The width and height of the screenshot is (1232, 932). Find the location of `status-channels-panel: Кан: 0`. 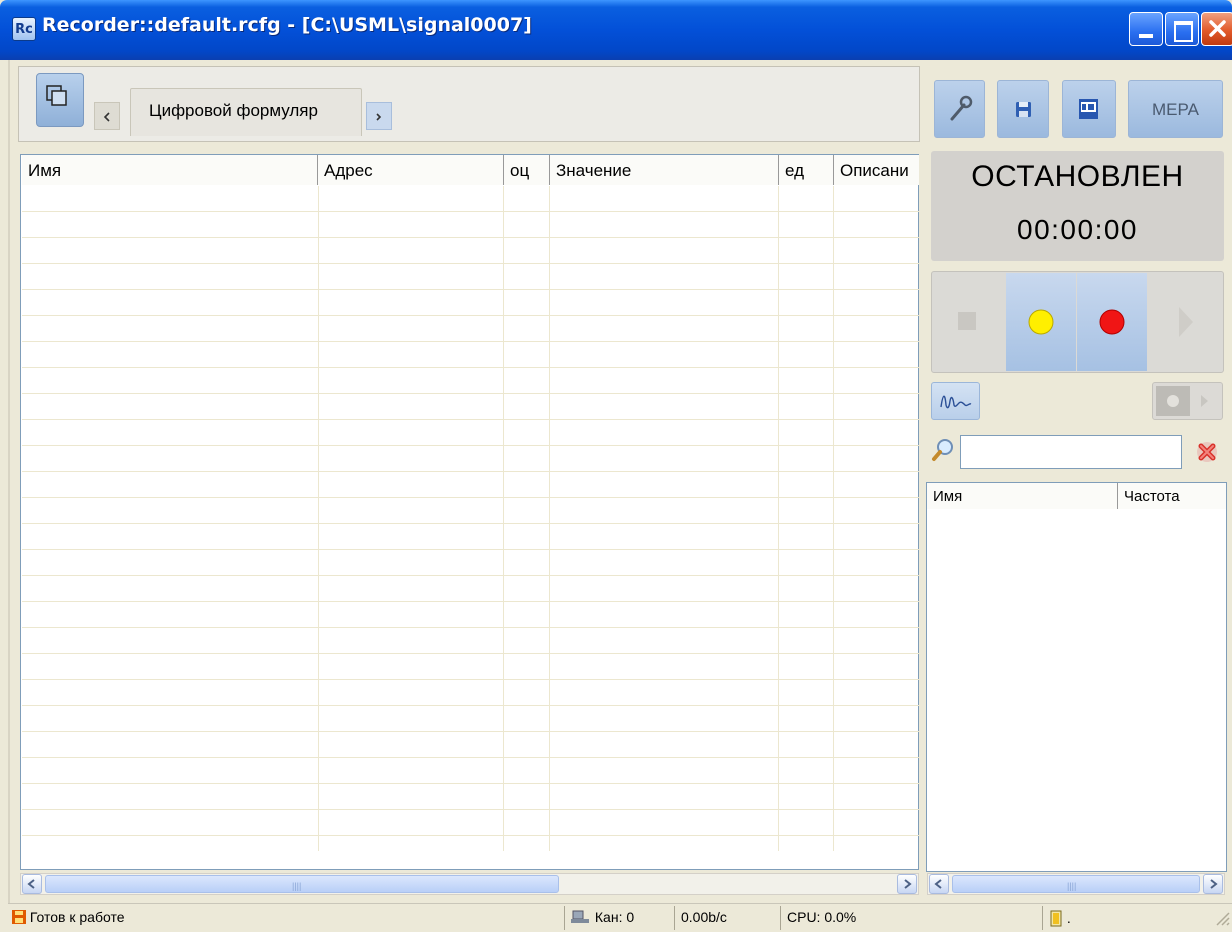

status-channels-panel: Кан: 0 is located at coordinates (619, 918).